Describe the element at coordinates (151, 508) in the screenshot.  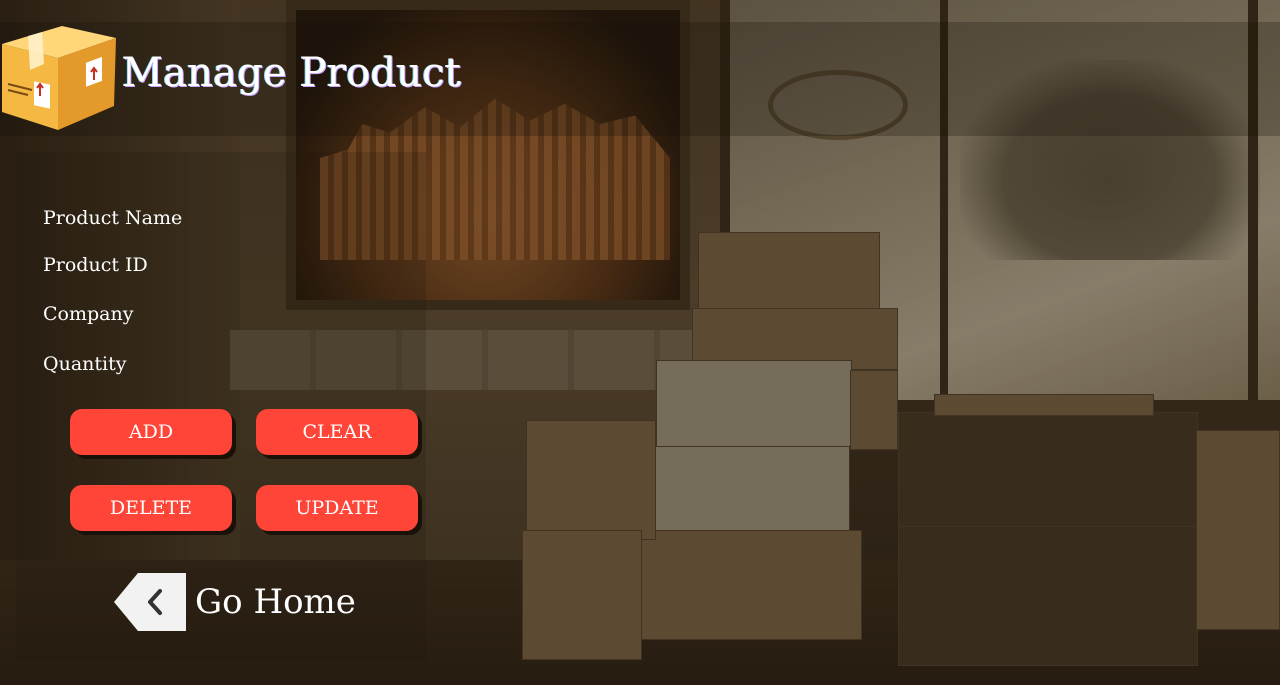
I see `delete-button: DELETE` at that location.